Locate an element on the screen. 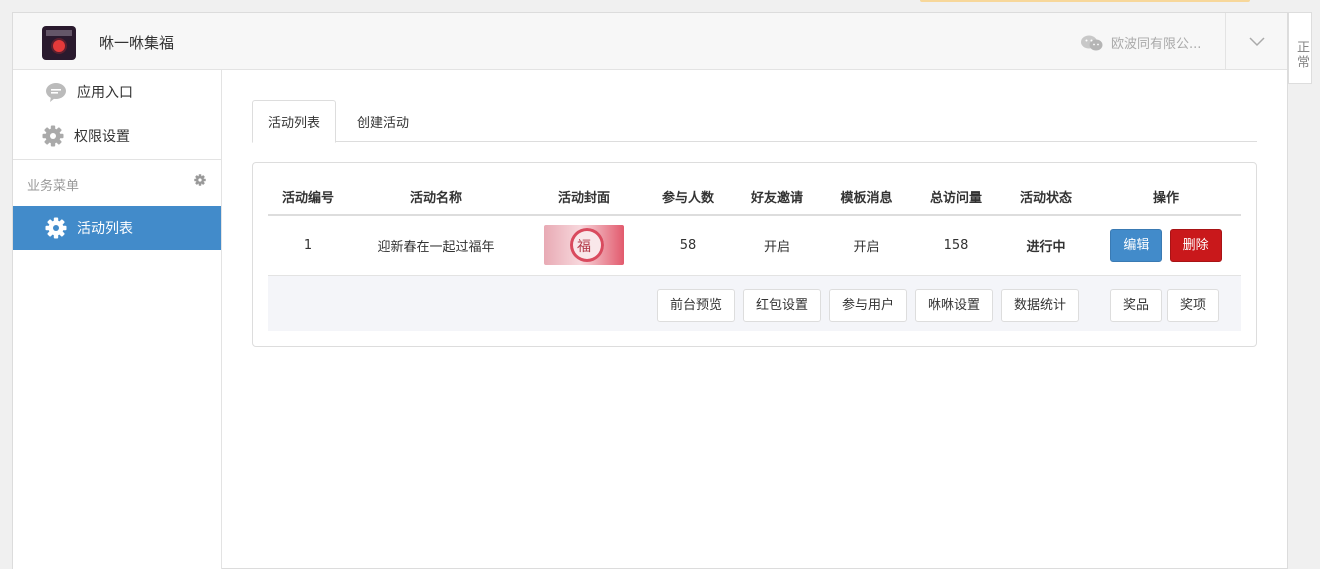  tab-create-activity: 创建活动 is located at coordinates (383, 121).